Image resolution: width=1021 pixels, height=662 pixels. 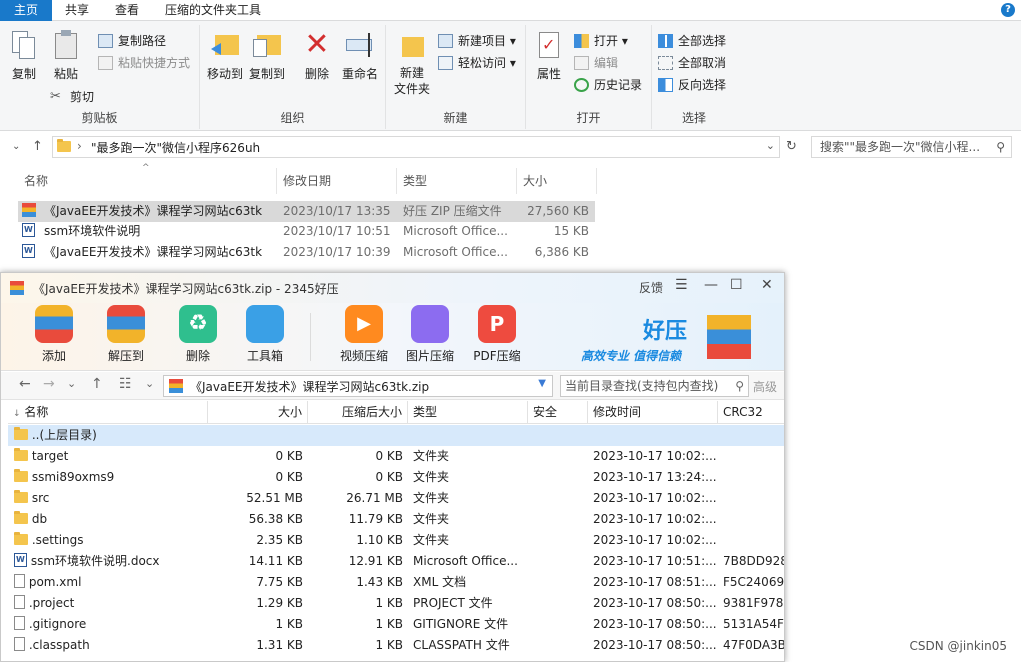 I want to click on close-icon: ✕, so click(x=767, y=285).